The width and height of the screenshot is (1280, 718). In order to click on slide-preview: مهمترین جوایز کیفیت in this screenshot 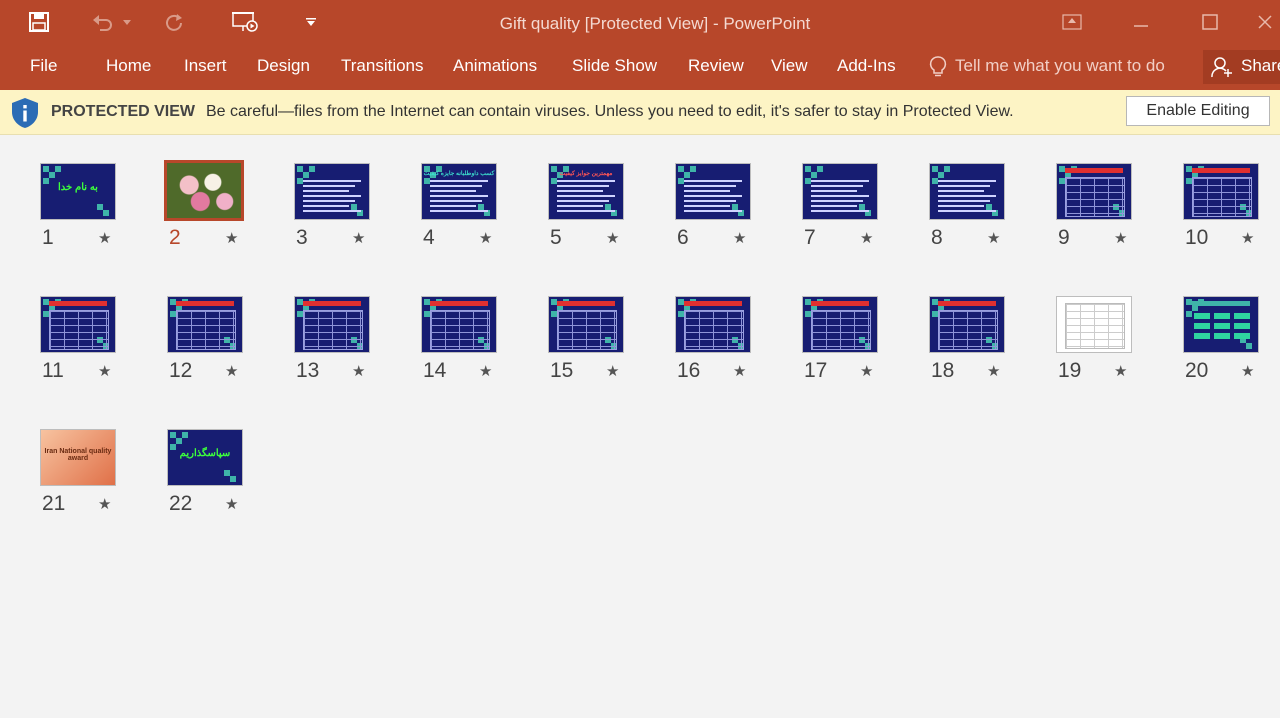, I will do `click(586, 191)`.